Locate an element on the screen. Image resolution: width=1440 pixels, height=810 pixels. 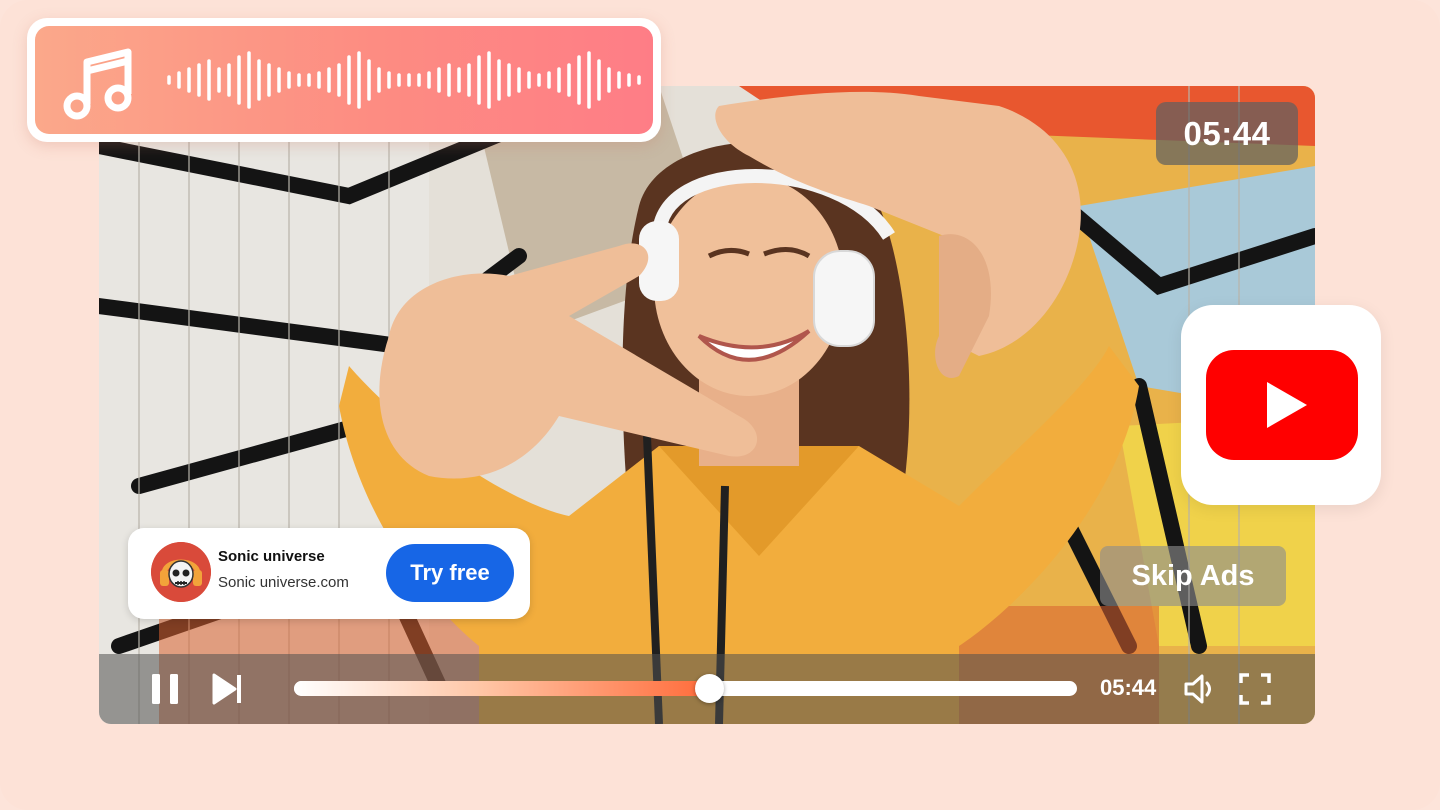
progress-bar is located at coordinates (685, 688).